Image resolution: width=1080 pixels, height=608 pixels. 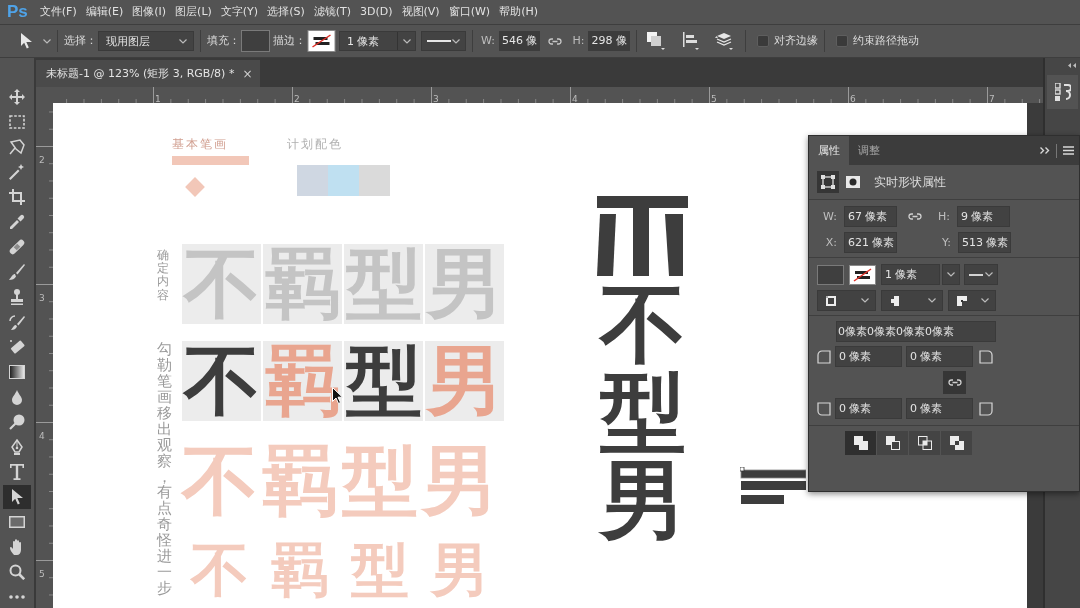 I want to click on dashed-rectangle-icon, so click(x=17, y=122).